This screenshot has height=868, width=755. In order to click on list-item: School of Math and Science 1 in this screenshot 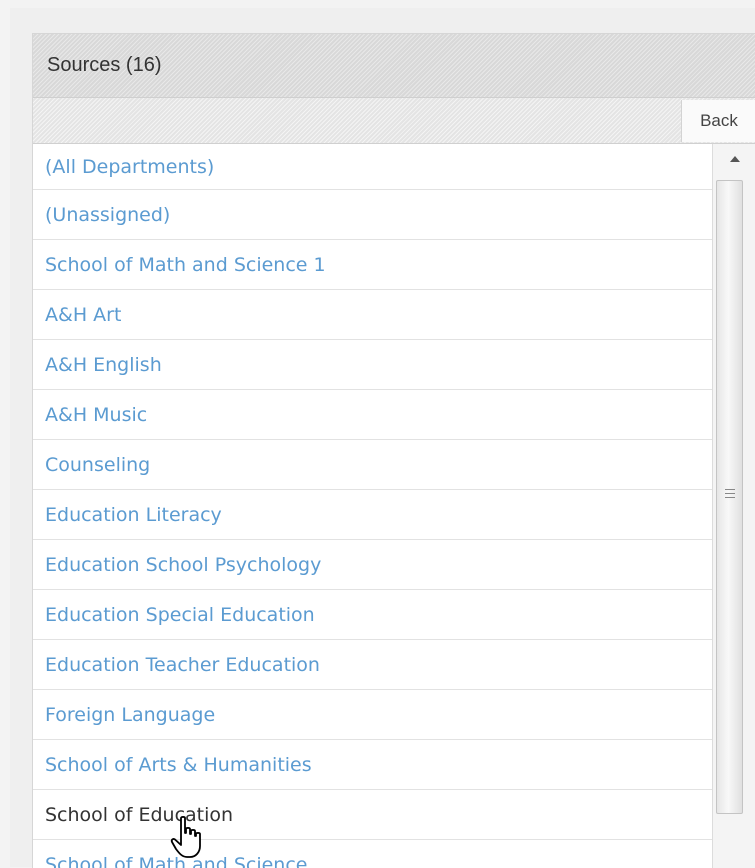, I will do `click(372, 265)`.